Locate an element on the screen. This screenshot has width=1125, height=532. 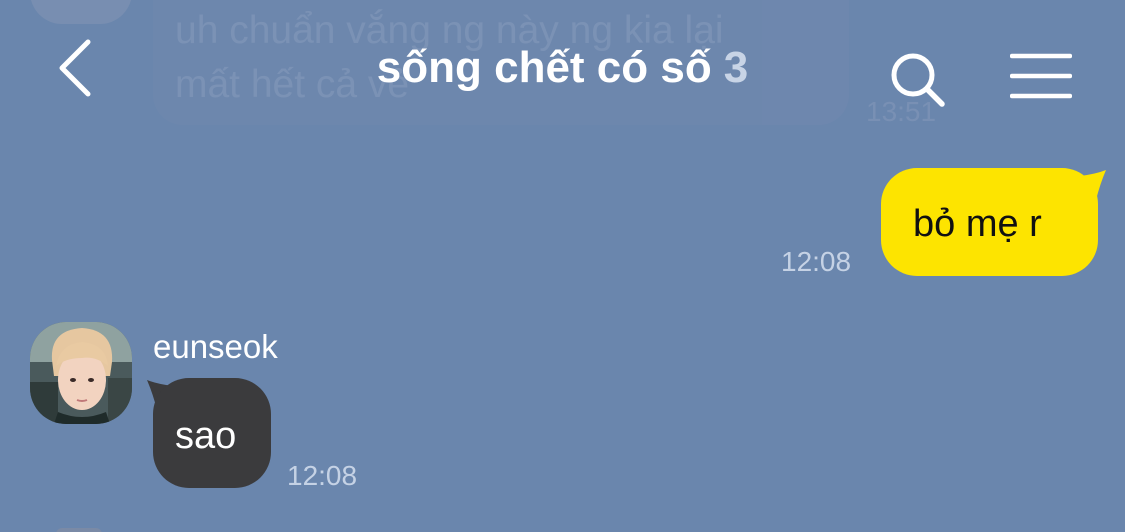
my-message-time: 12:08 is located at coordinates (816, 261).